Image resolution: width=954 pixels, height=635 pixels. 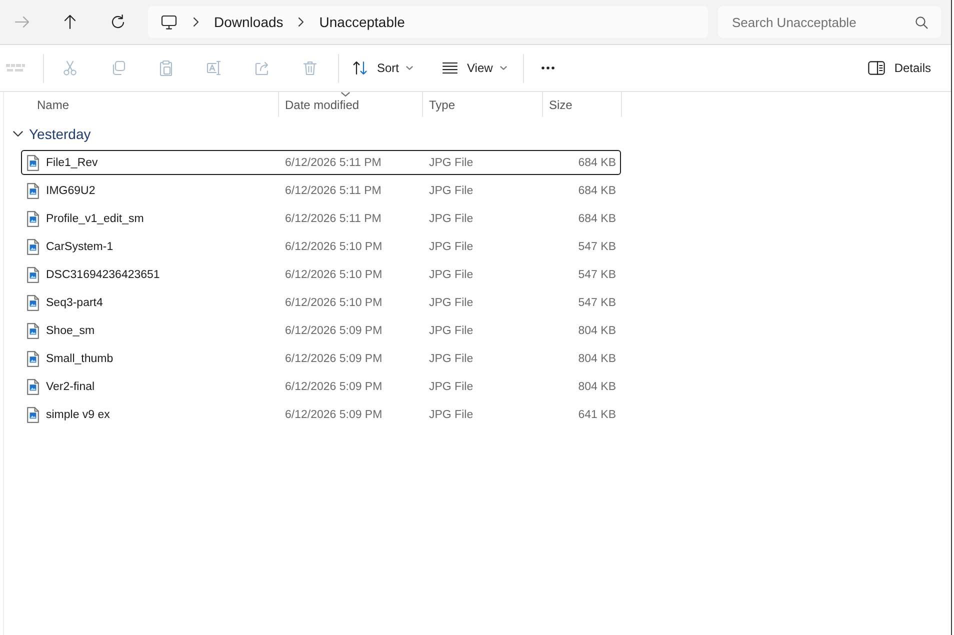 What do you see at coordinates (899, 68) in the screenshot?
I see `details-button: Details` at bounding box center [899, 68].